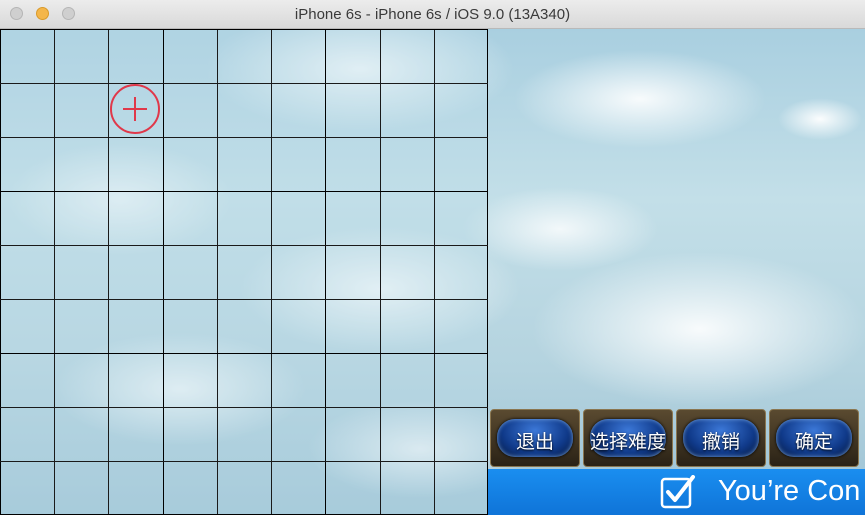  What do you see at coordinates (789, 491) in the screenshot?
I see `banner-text: You’re Con` at bounding box center [789, 491].